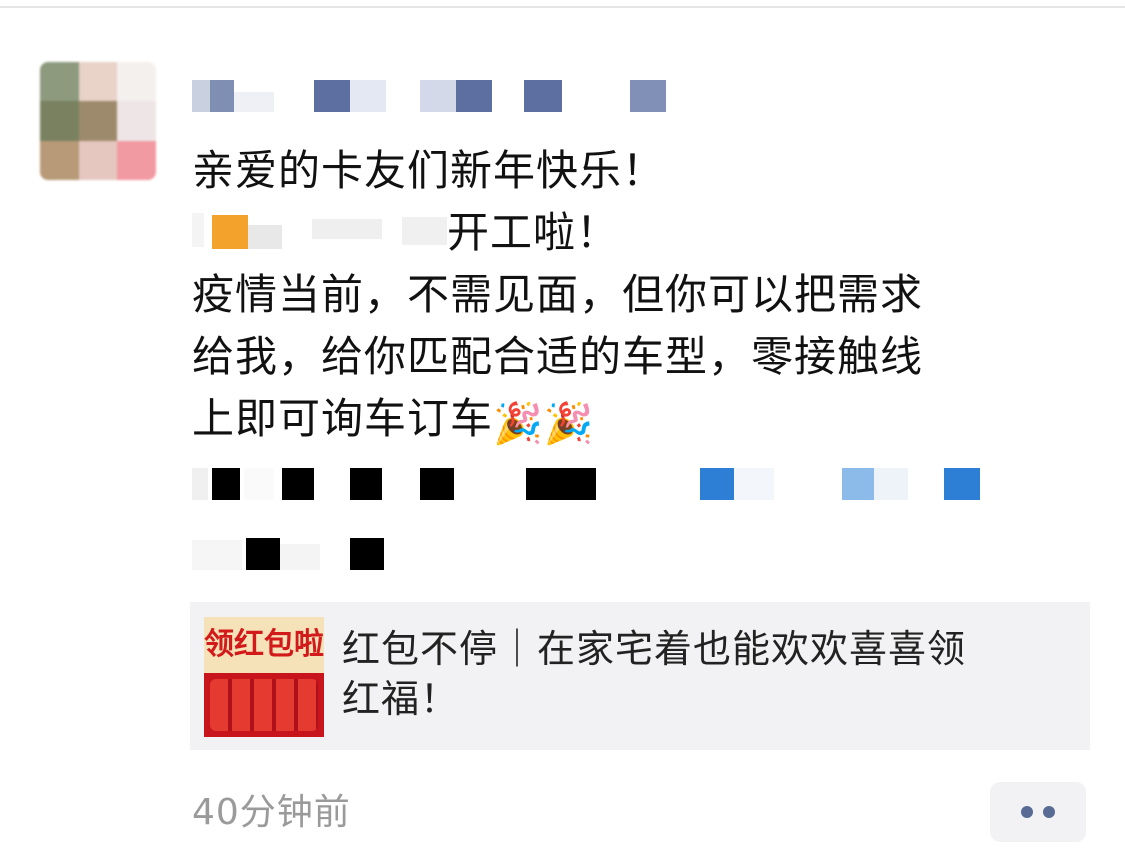  What do you see at coordinates (707, 674) in the screenshot?
I see `link-title: 红包不停｜在家宅着也能欢欢喜喜领 红福！` at bounding box center [707, 674].